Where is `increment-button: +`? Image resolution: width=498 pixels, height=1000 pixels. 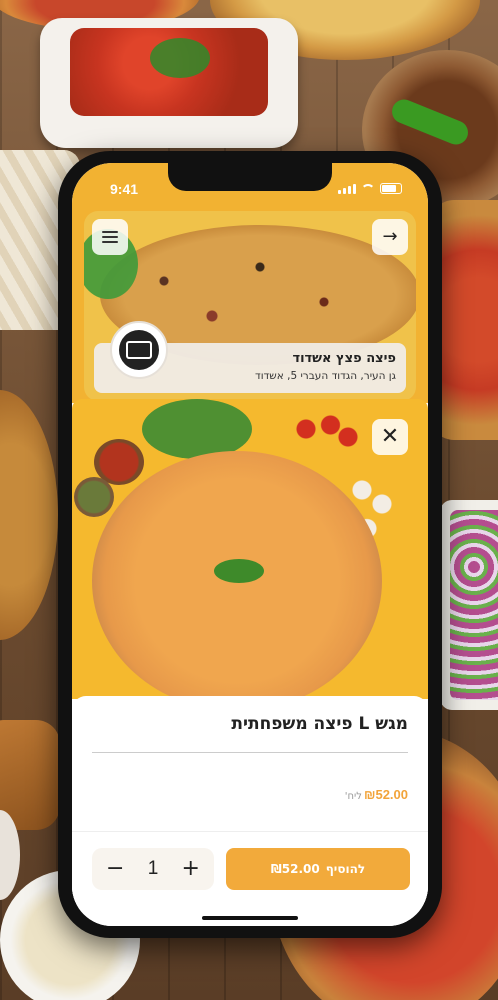
increment-button: + is located at coordinates (191, 869).